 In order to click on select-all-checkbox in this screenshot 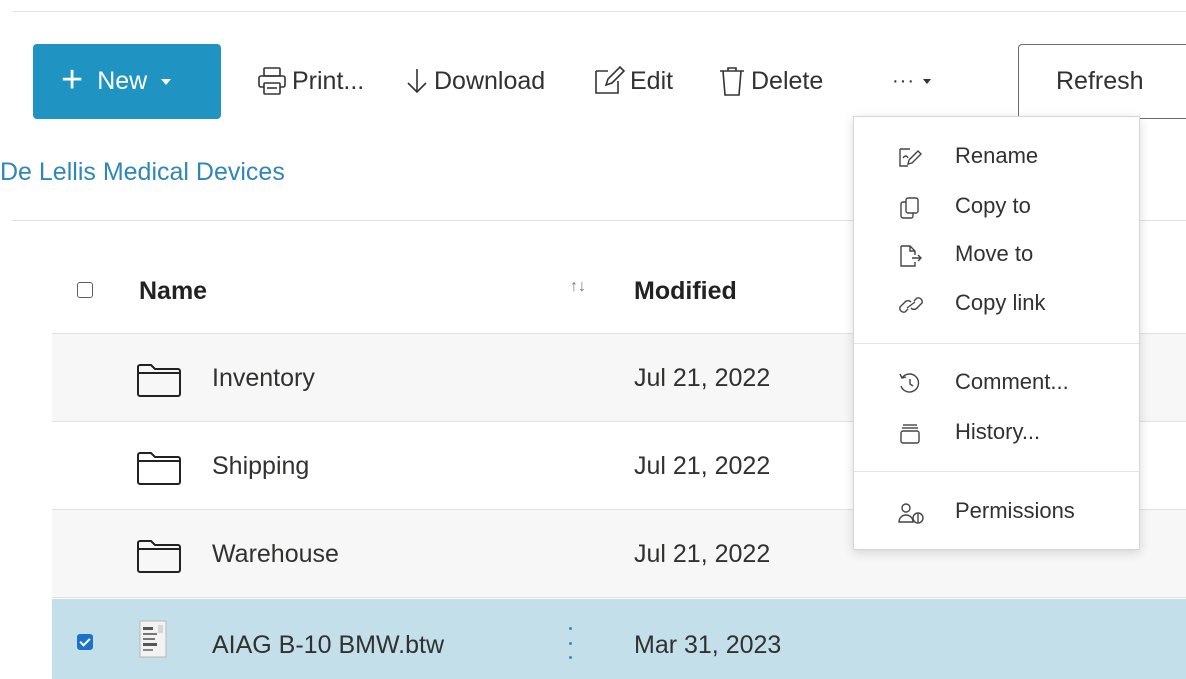, I will do `click(85, 290)`.